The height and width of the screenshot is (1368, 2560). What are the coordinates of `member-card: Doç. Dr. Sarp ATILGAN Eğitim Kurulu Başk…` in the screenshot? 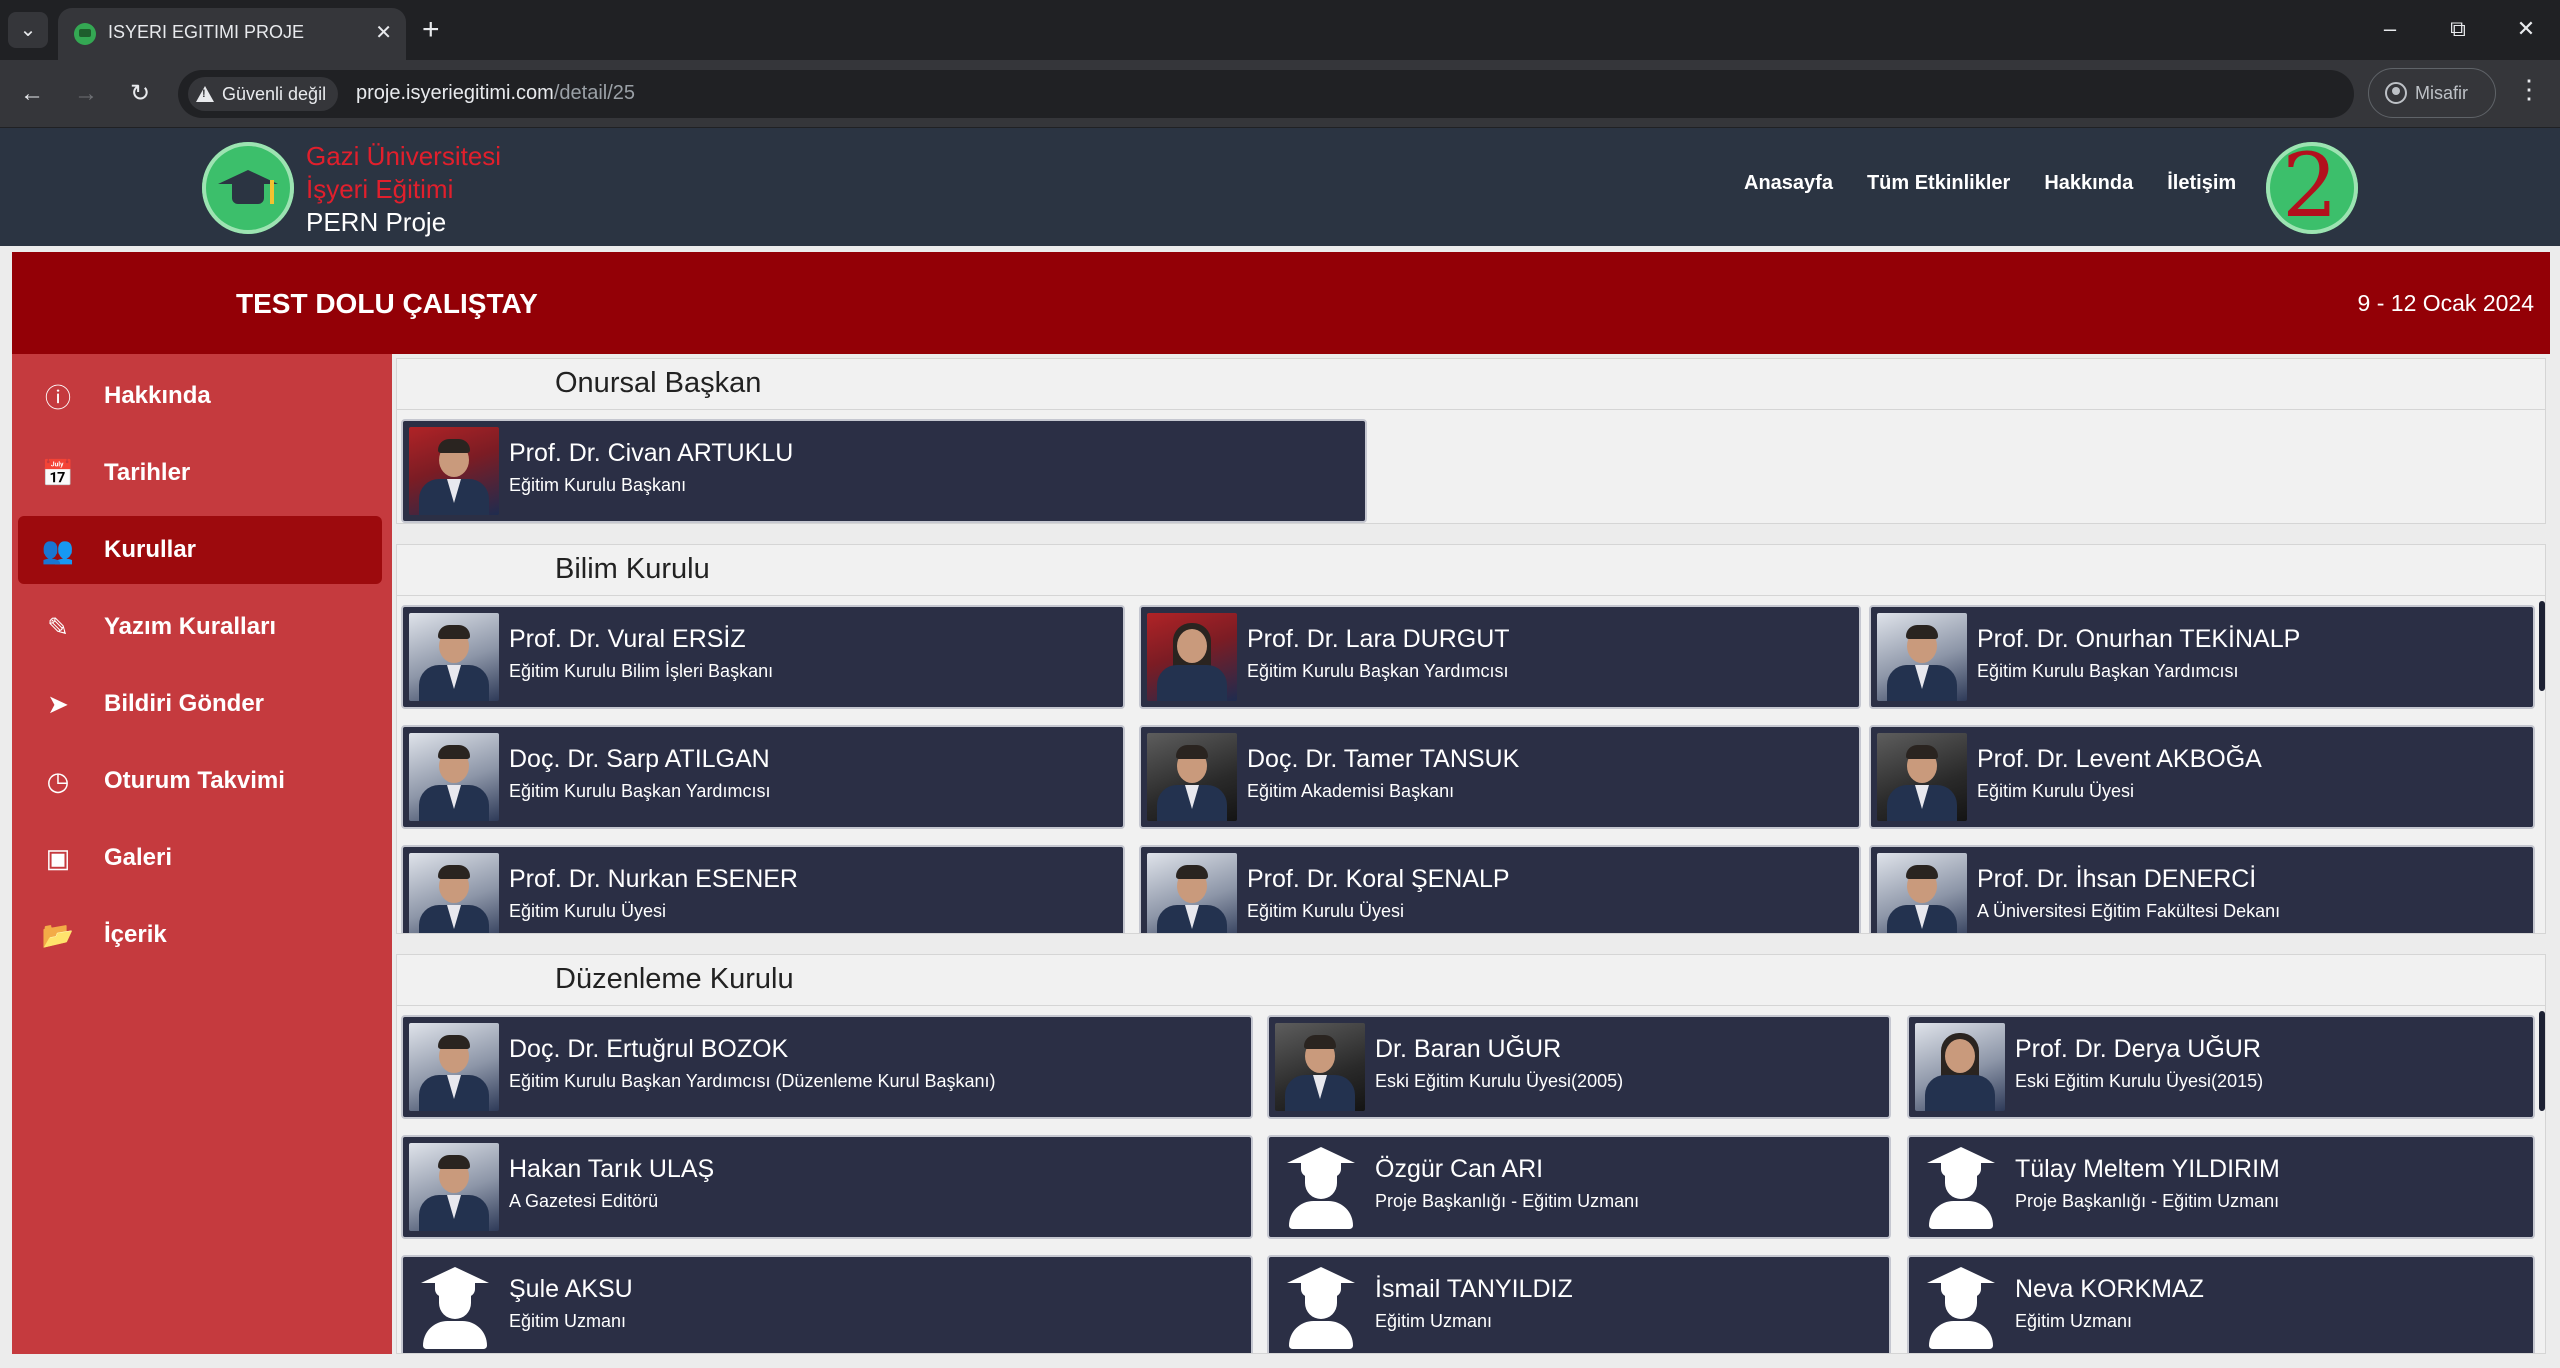 It's located at (763, 777).